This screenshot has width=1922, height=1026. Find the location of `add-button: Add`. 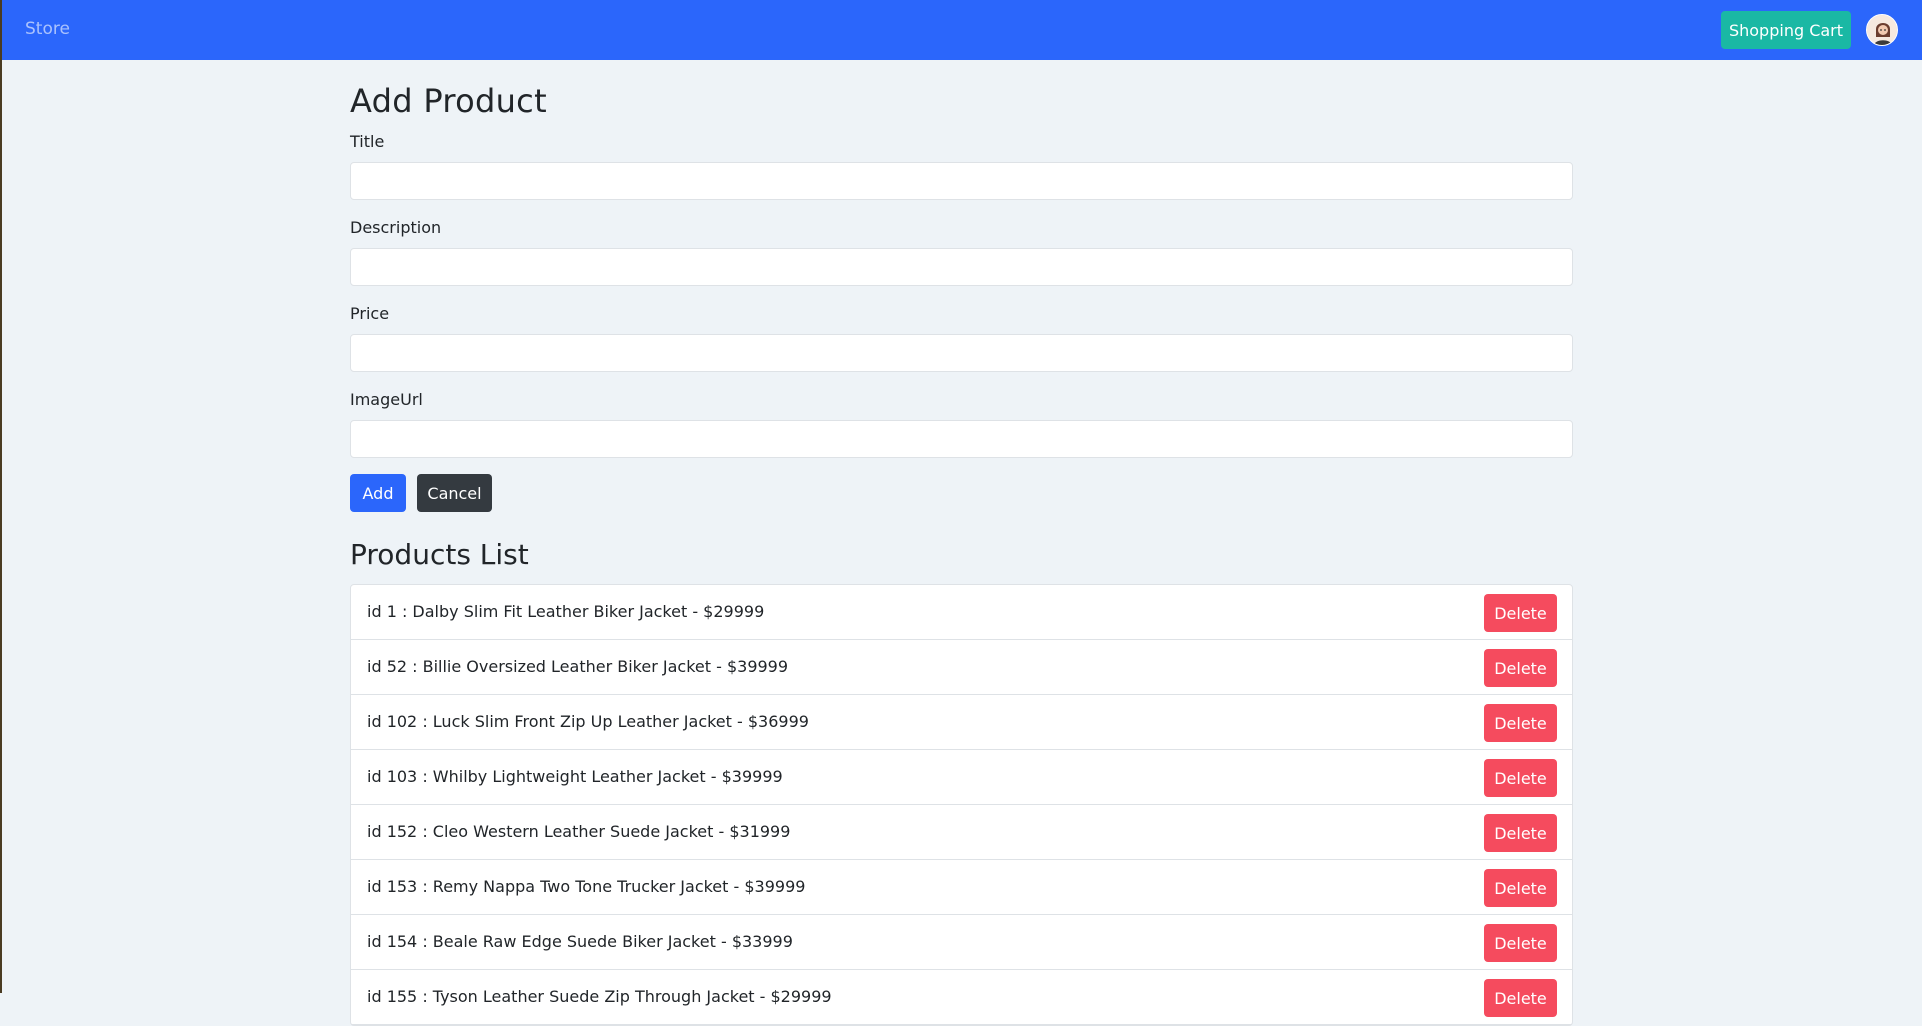

add-button: Add is located at coordinates (378, 493).